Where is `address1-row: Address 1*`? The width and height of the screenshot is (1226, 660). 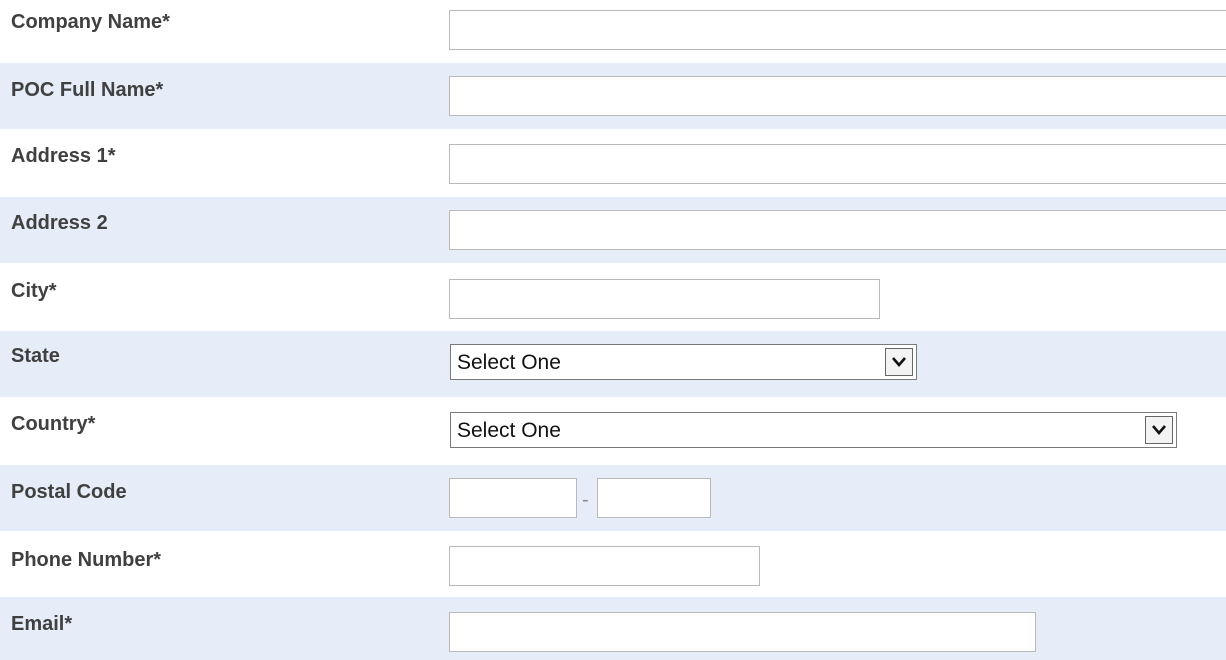
address1-row: Address 1* is located at coordinates (613, 162).